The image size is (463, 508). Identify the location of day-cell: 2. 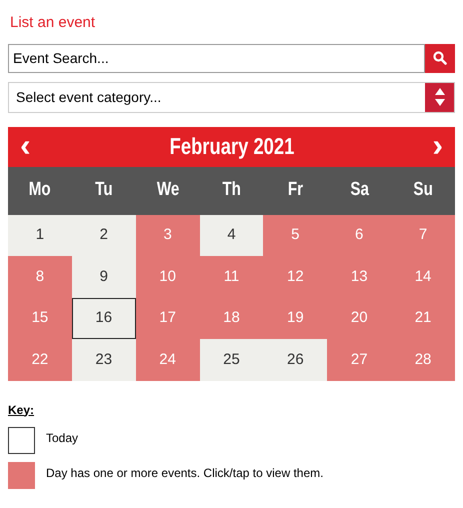
(104, 235).